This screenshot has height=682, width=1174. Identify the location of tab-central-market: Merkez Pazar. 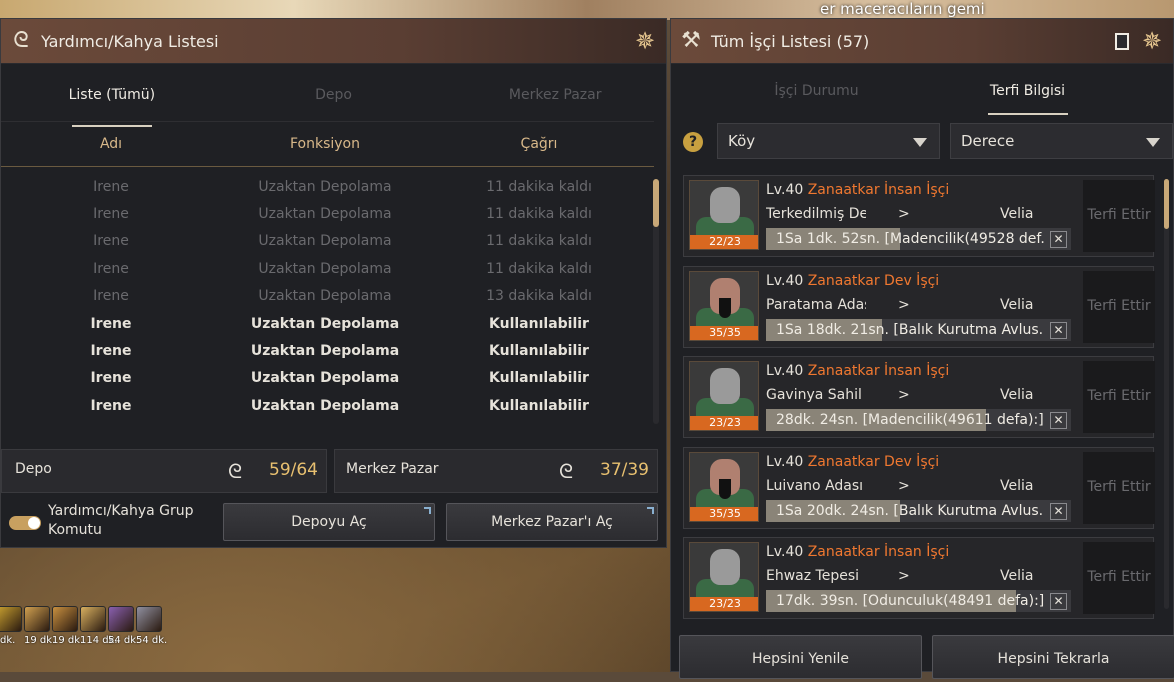
(555, 97).